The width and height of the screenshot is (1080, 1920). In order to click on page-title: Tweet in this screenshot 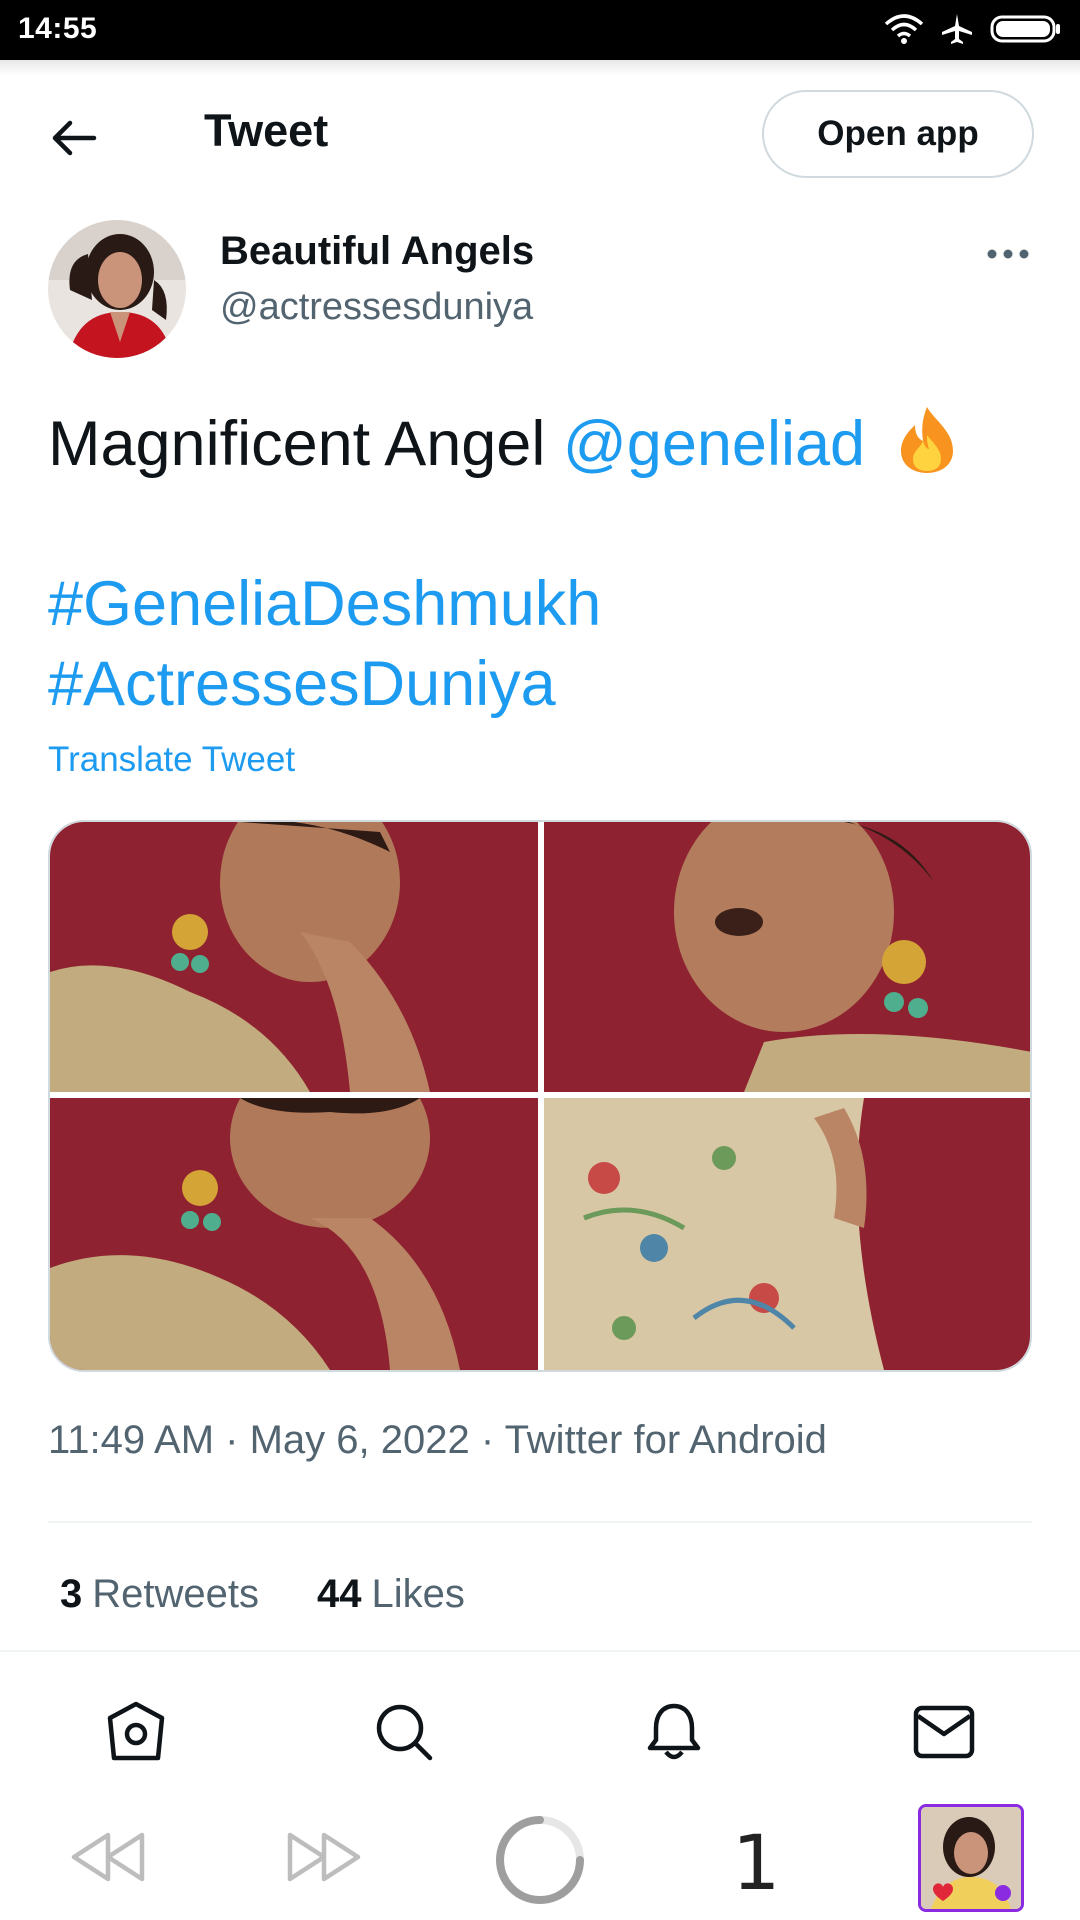, I will do `click(266, 130)`.